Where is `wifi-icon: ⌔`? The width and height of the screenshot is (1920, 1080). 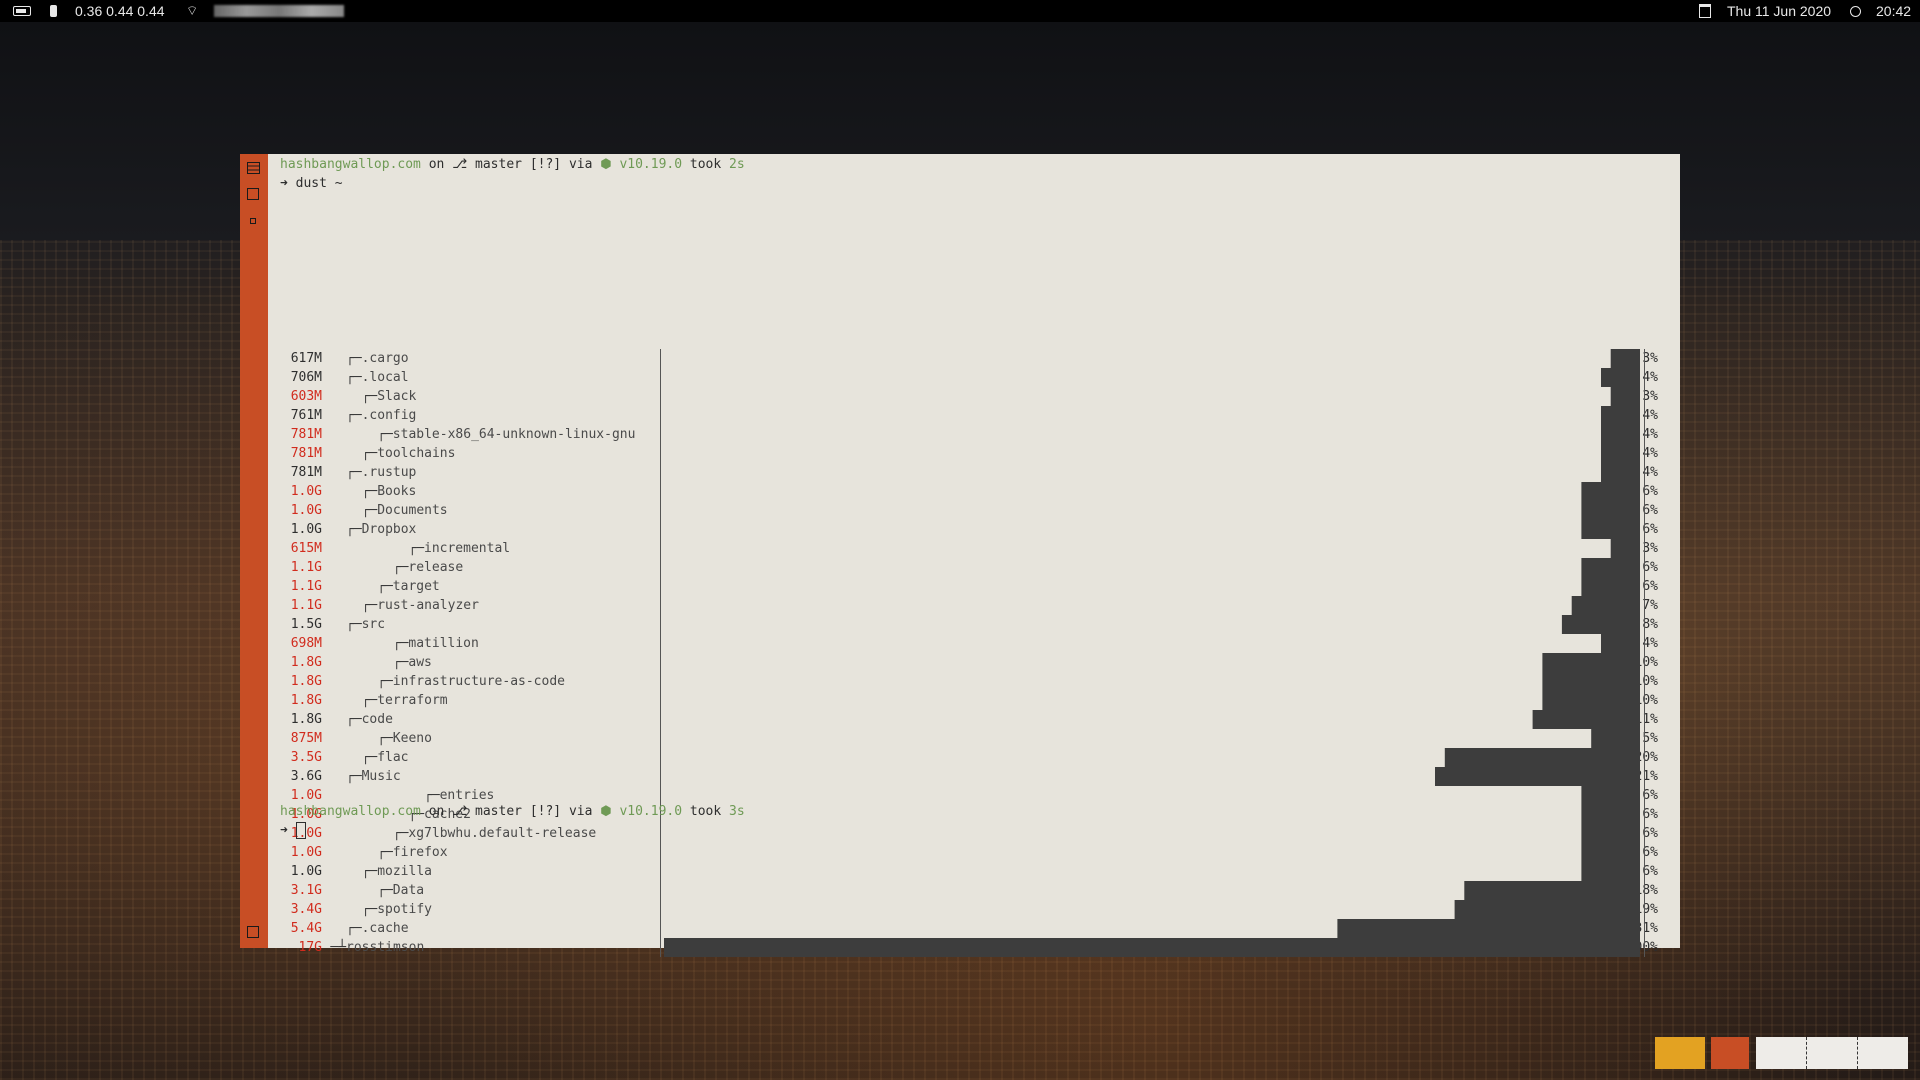
wifi-icon: ⌔ is located at coordinates (192, 10).